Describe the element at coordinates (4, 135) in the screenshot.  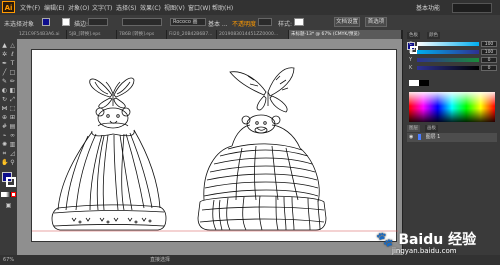
I see `eyedropper-tool-icon: ⌁` at that location.